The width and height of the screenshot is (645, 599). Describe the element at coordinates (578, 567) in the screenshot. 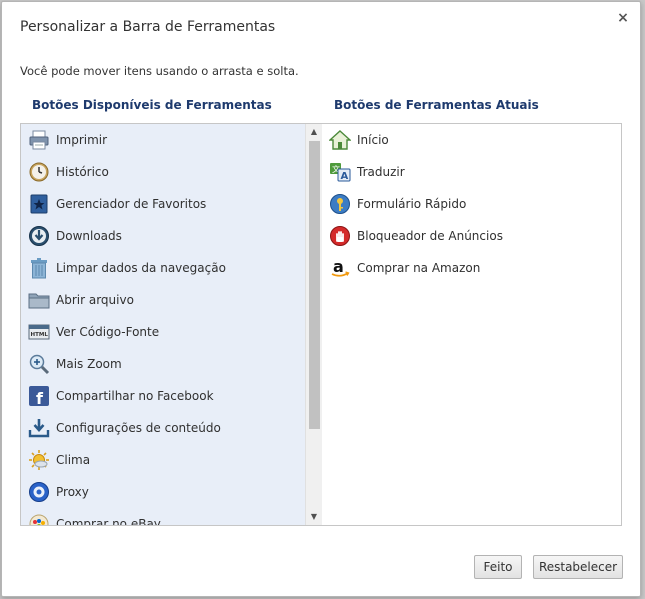

I see `reset-button: Restabelecer` at that location.